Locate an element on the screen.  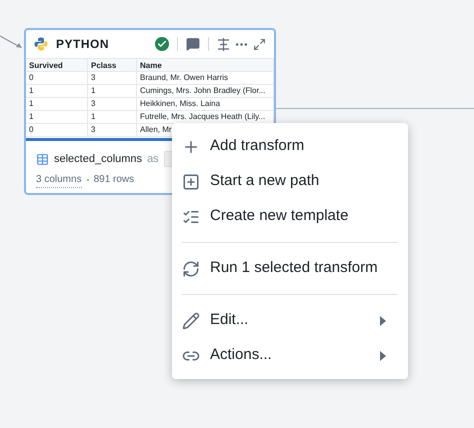
dataset-name: selected_columns is located at coordinates (98, 159).